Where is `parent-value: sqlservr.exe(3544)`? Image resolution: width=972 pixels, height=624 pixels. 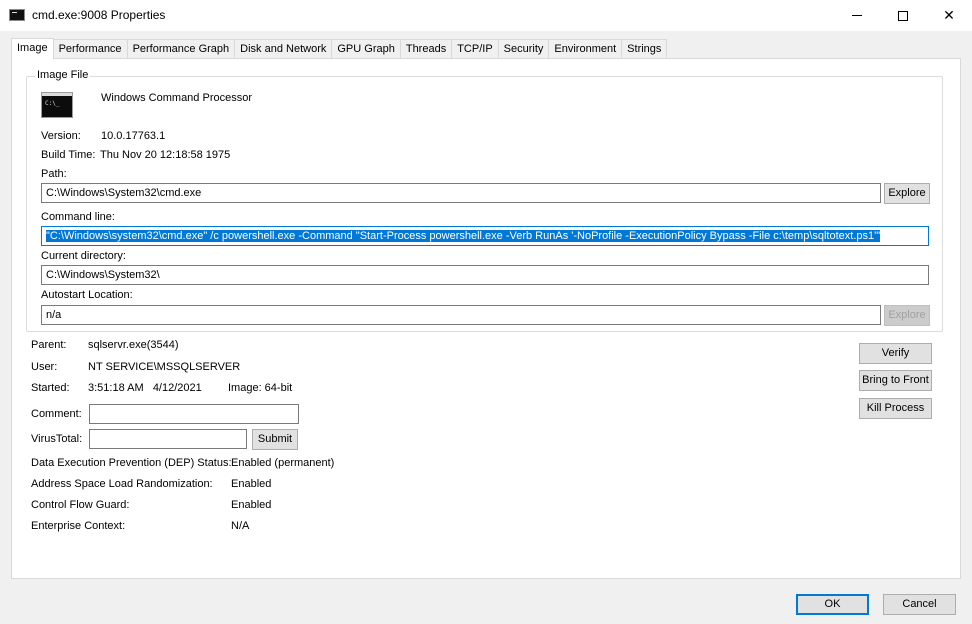 parent-value: sqlservr.exe(3544) is located at coordinates (133, 345).